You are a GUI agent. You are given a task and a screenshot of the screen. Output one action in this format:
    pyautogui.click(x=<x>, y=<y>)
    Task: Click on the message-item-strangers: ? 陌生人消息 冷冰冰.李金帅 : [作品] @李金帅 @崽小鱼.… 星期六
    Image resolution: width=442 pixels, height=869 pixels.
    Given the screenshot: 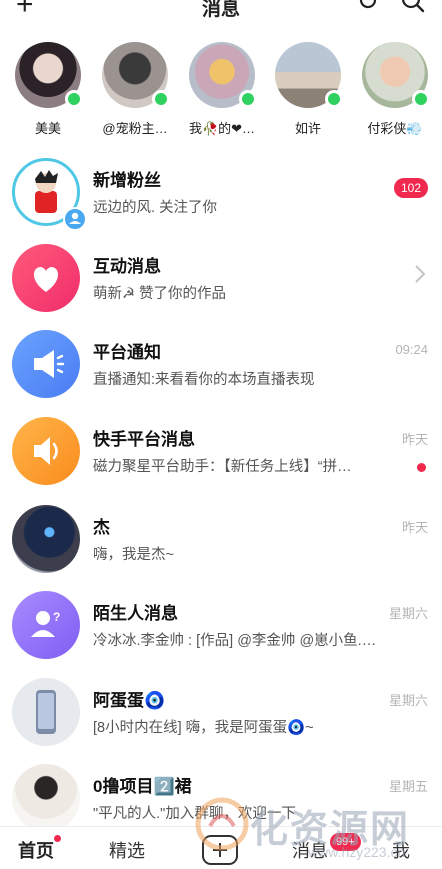 What is the action you would take?
    pyautogui.click(x=221, y=626)
    